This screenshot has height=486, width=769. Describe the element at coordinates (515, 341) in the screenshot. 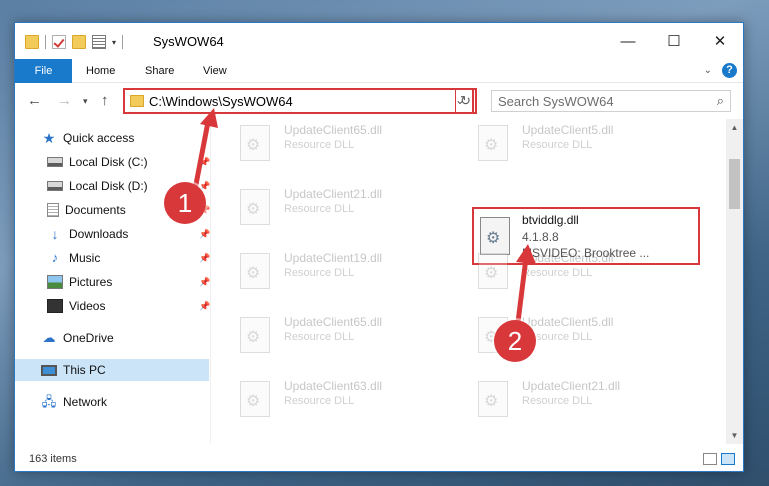

I see `callout-badge-2: 2` at that location.